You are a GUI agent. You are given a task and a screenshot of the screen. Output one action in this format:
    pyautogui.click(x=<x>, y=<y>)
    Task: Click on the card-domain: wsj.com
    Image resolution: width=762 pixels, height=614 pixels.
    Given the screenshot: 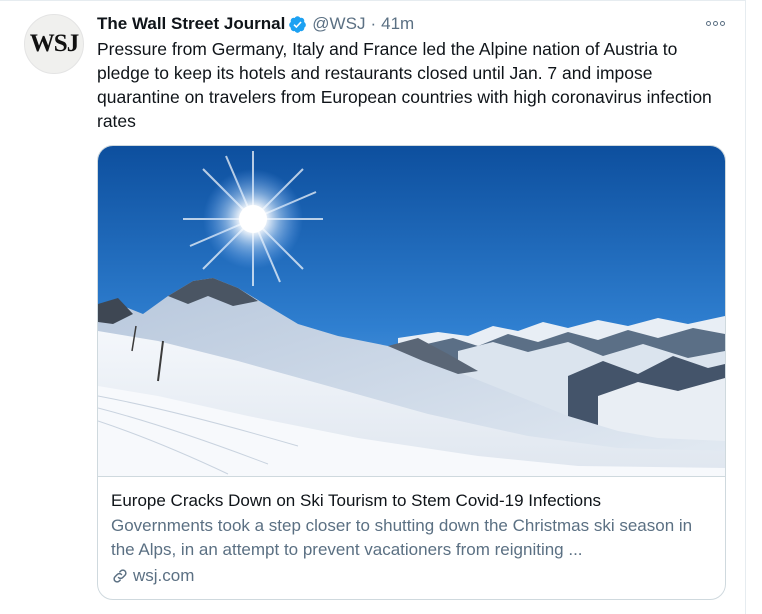 What is the action you would take?
    pyautogui.click(x=152, y=576)
    